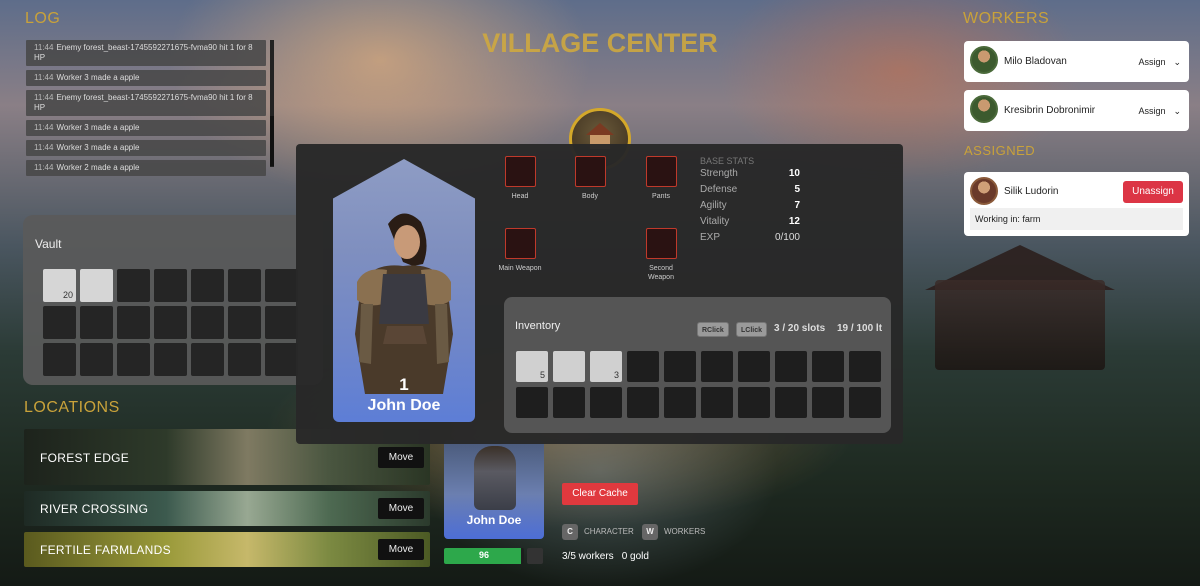 The image size is (1200, 586). Describe the element at coordinates (520, 250) in the screenshot. I see `equip-slot-main-weapon: Main Weapon` at that location.